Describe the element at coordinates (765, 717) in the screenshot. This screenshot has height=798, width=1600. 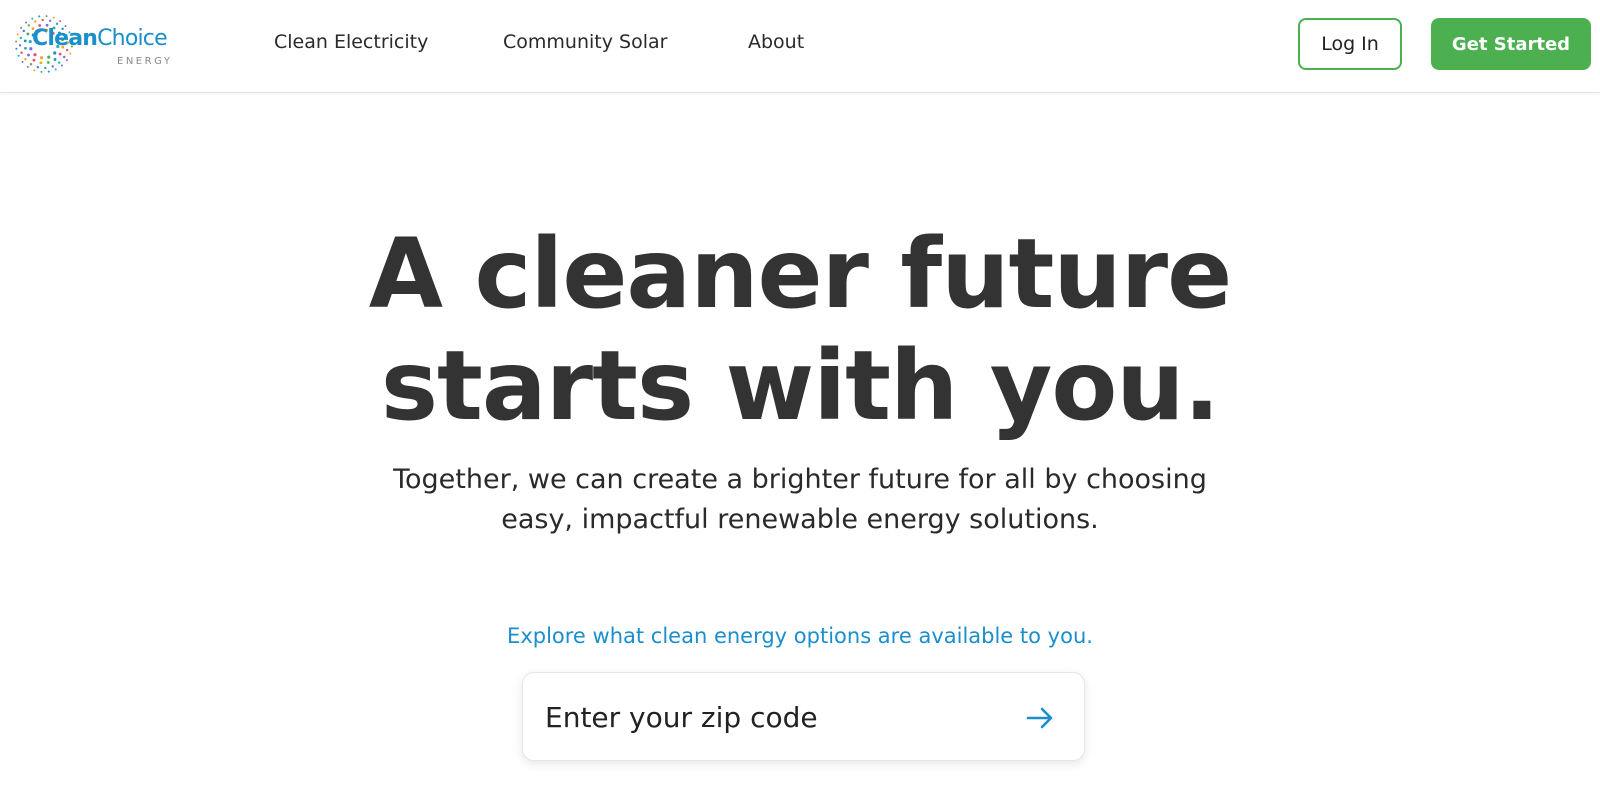
I see `zip-code-input` at that location.